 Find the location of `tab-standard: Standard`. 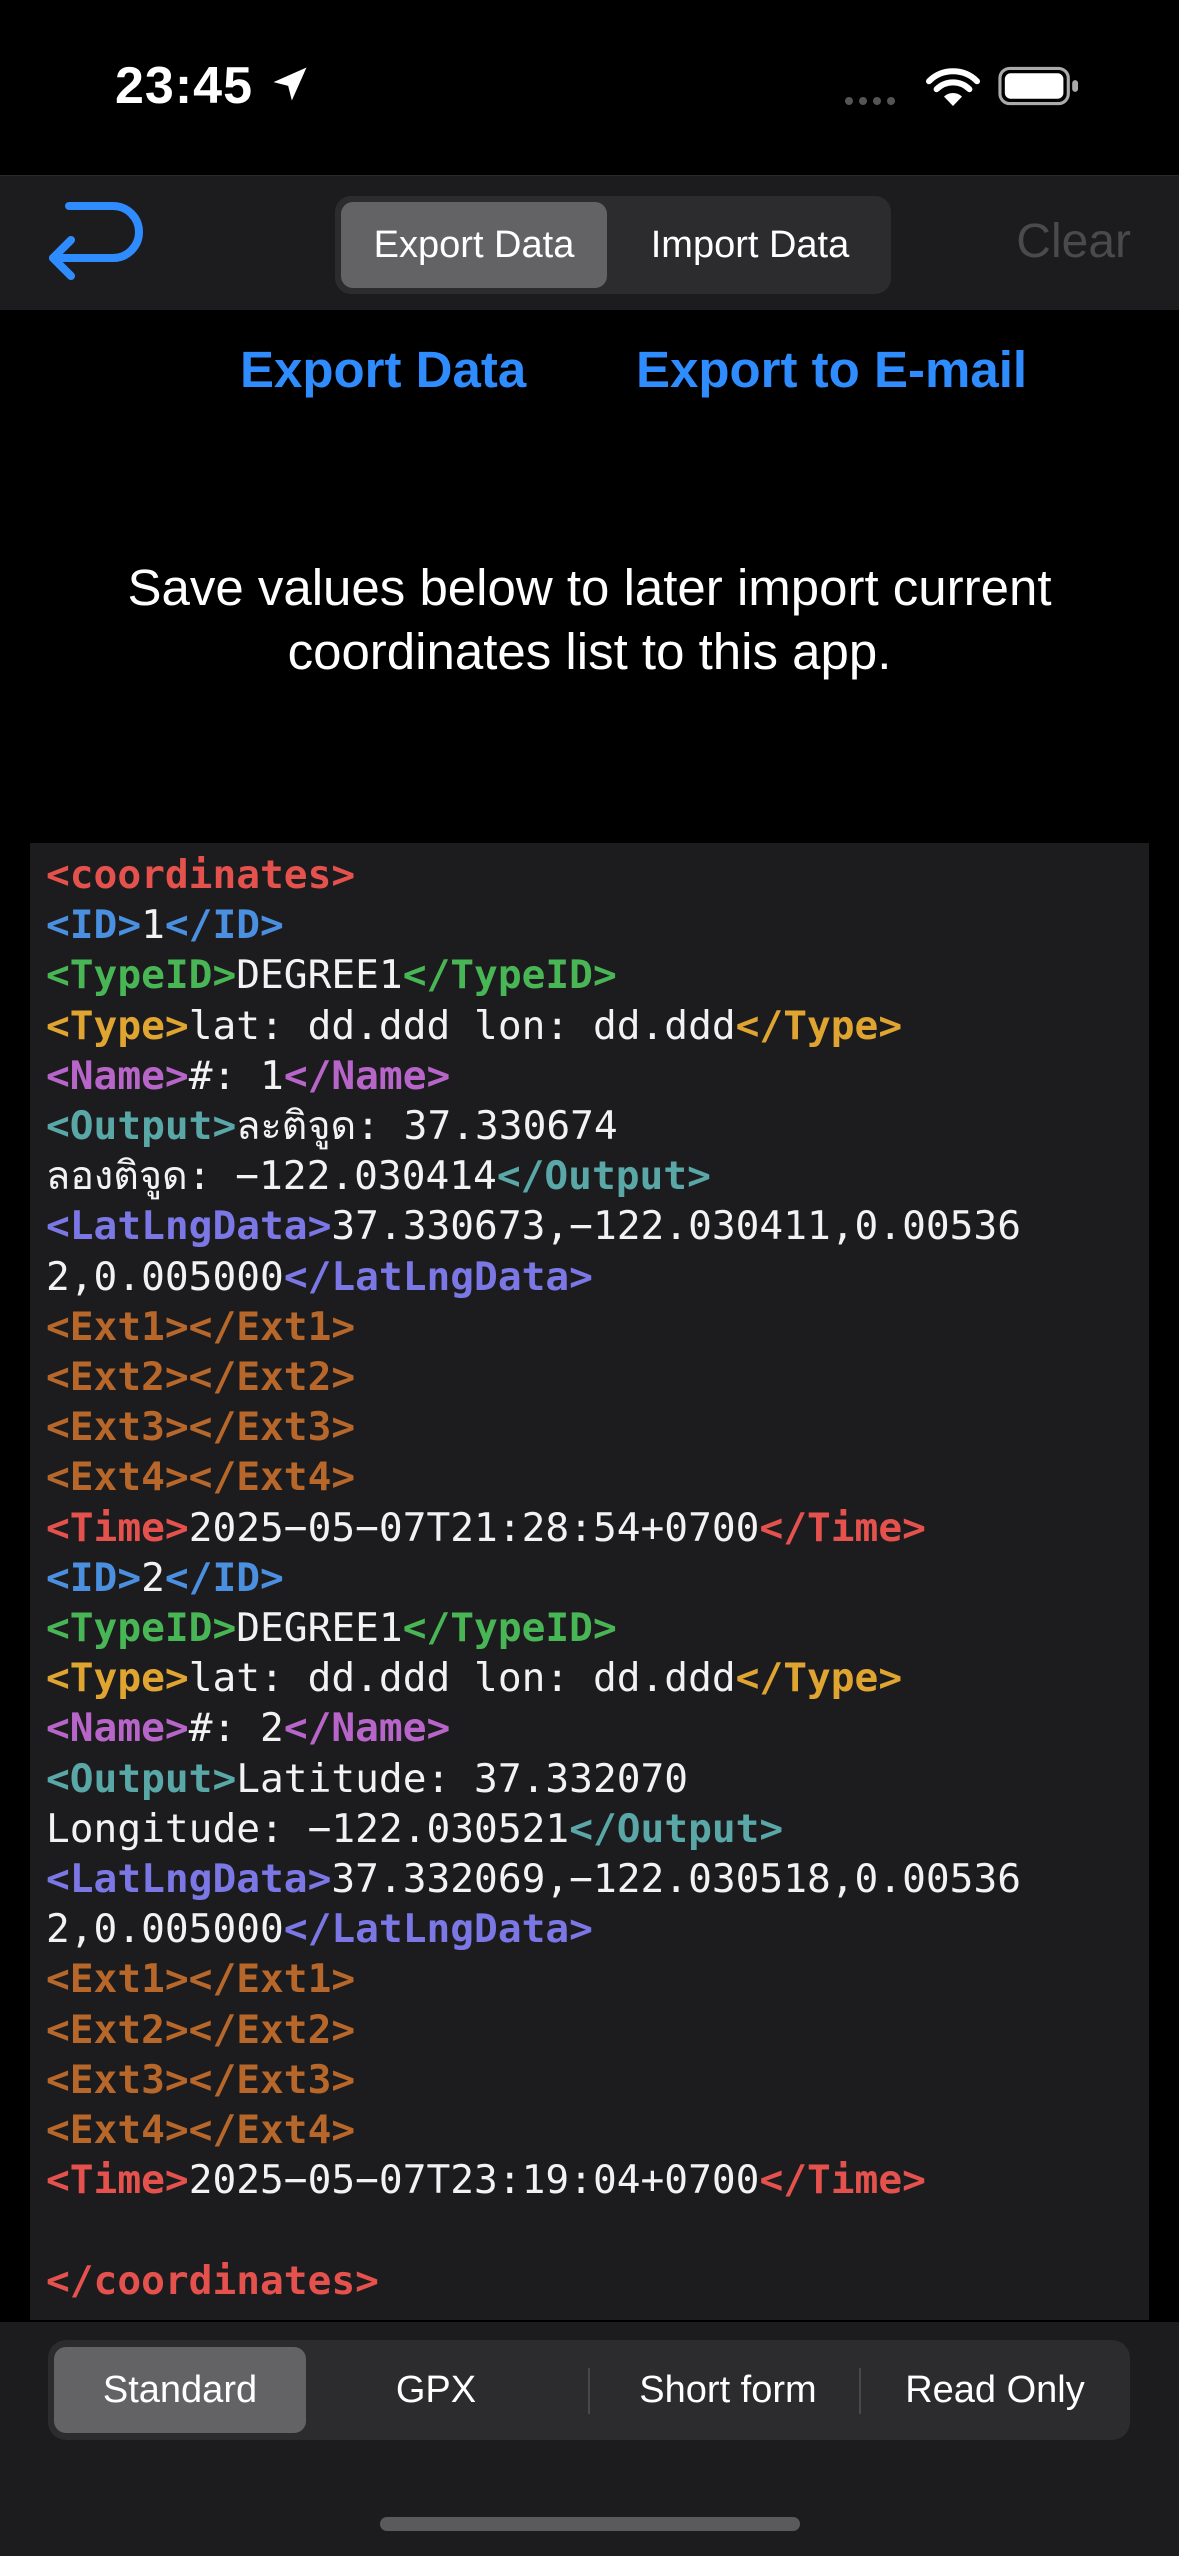

tab-standard: Standard is located at coordinates (180, 2390).